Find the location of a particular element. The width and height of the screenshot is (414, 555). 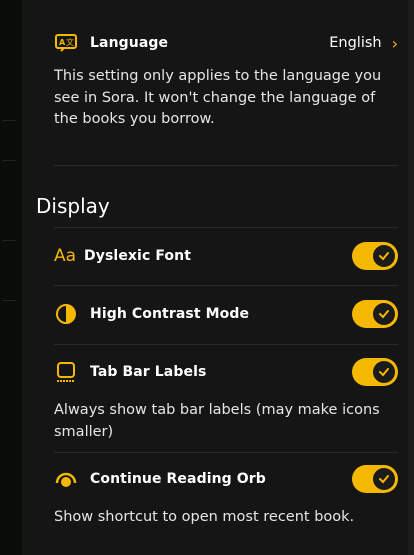

svg-text: 文 is located at coordinates (70, 42).